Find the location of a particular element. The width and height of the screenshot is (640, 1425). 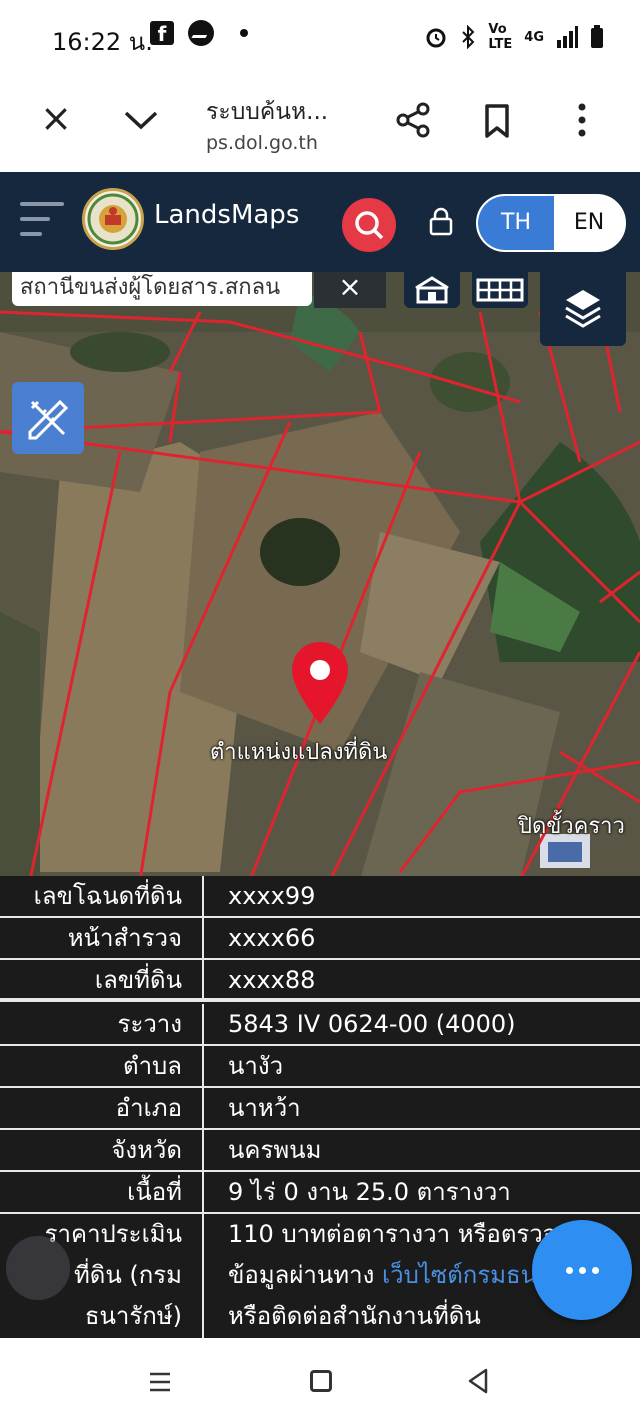

row-value: นครพนม is located at coordinates (275, 1150).